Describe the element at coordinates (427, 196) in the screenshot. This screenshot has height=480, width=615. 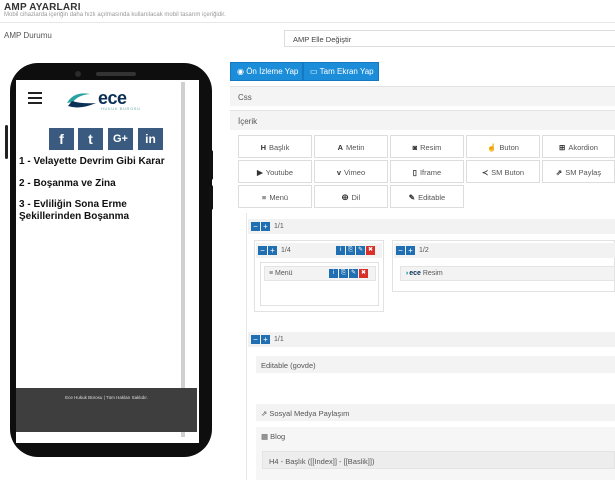
I see `tool-editable: ✎ Editable` at that location.